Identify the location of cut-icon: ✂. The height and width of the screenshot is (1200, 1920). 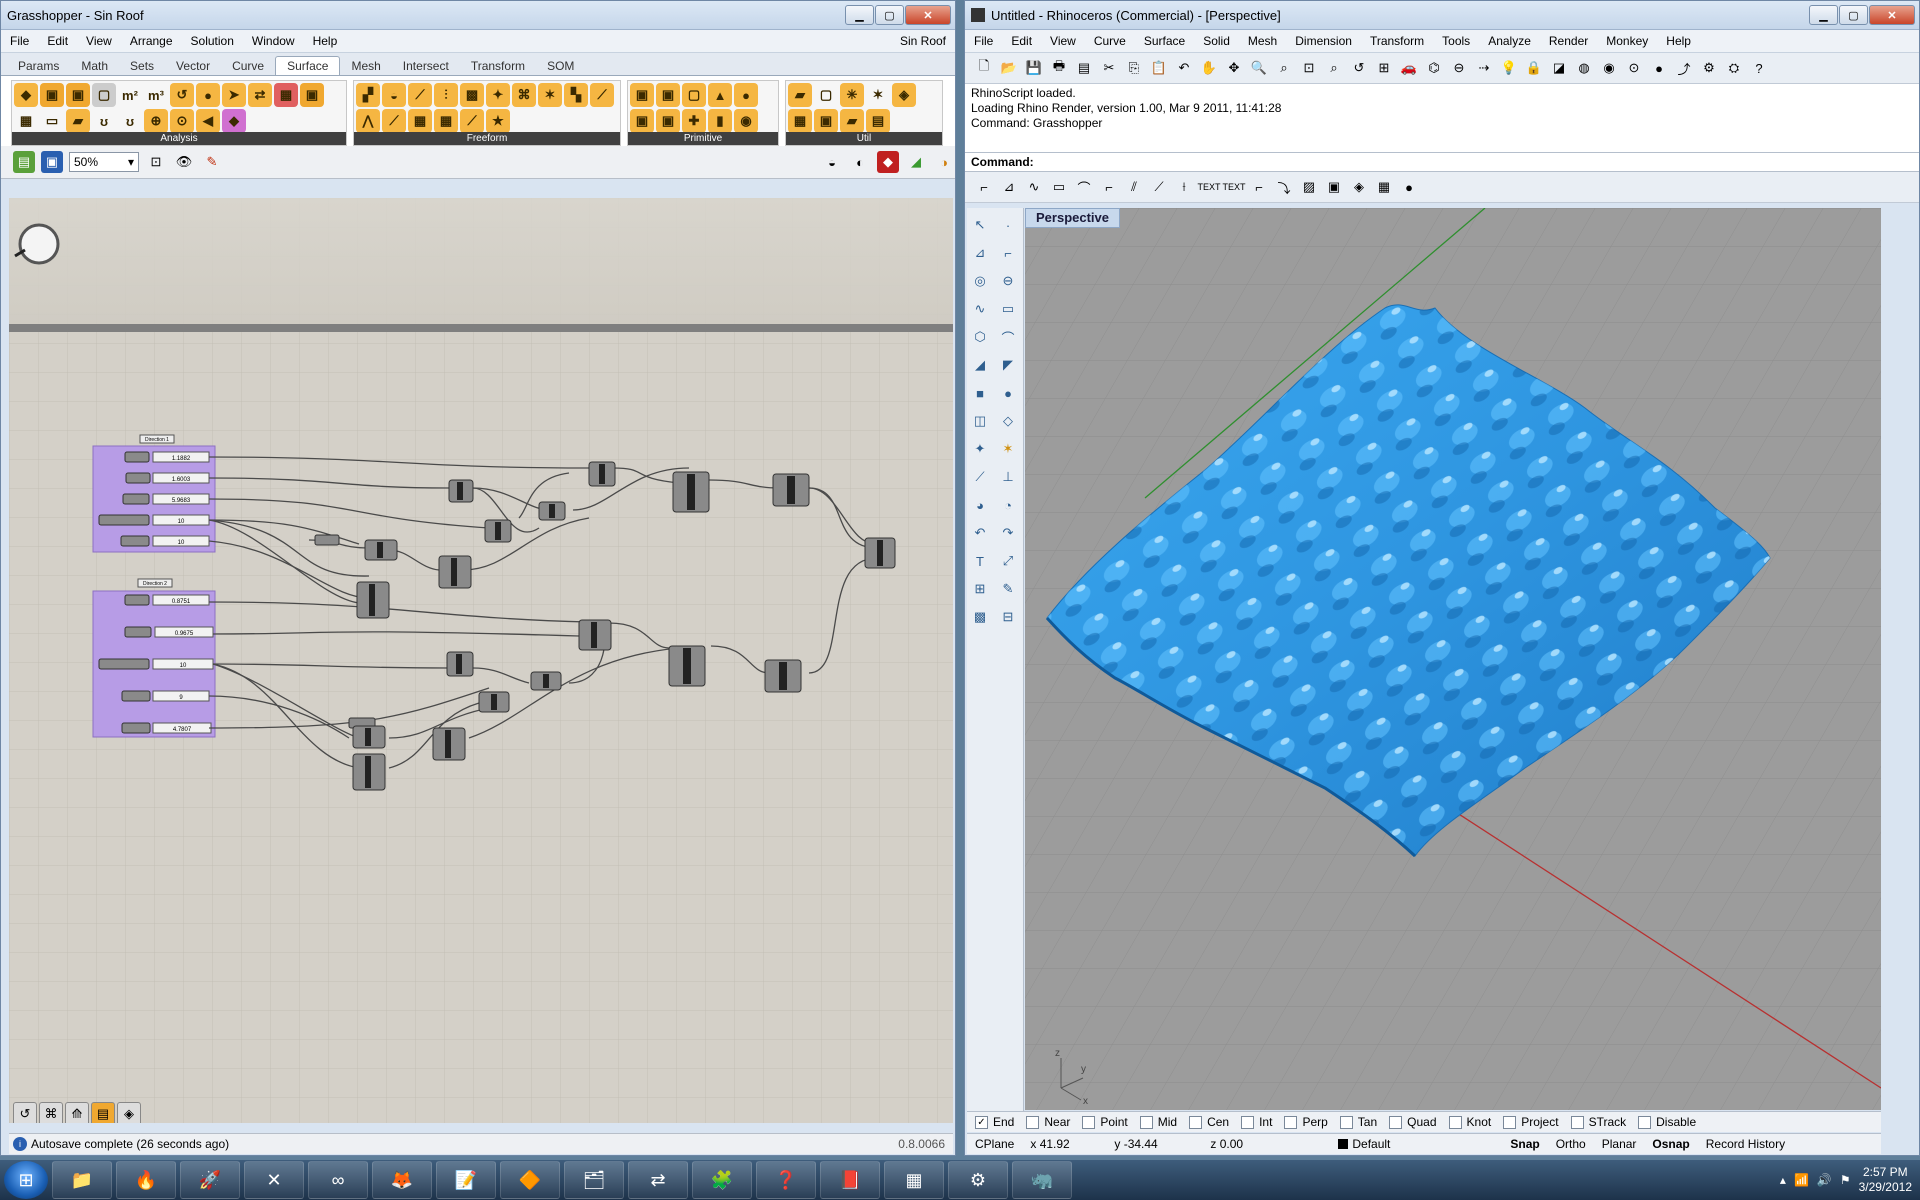
(1109, 68).